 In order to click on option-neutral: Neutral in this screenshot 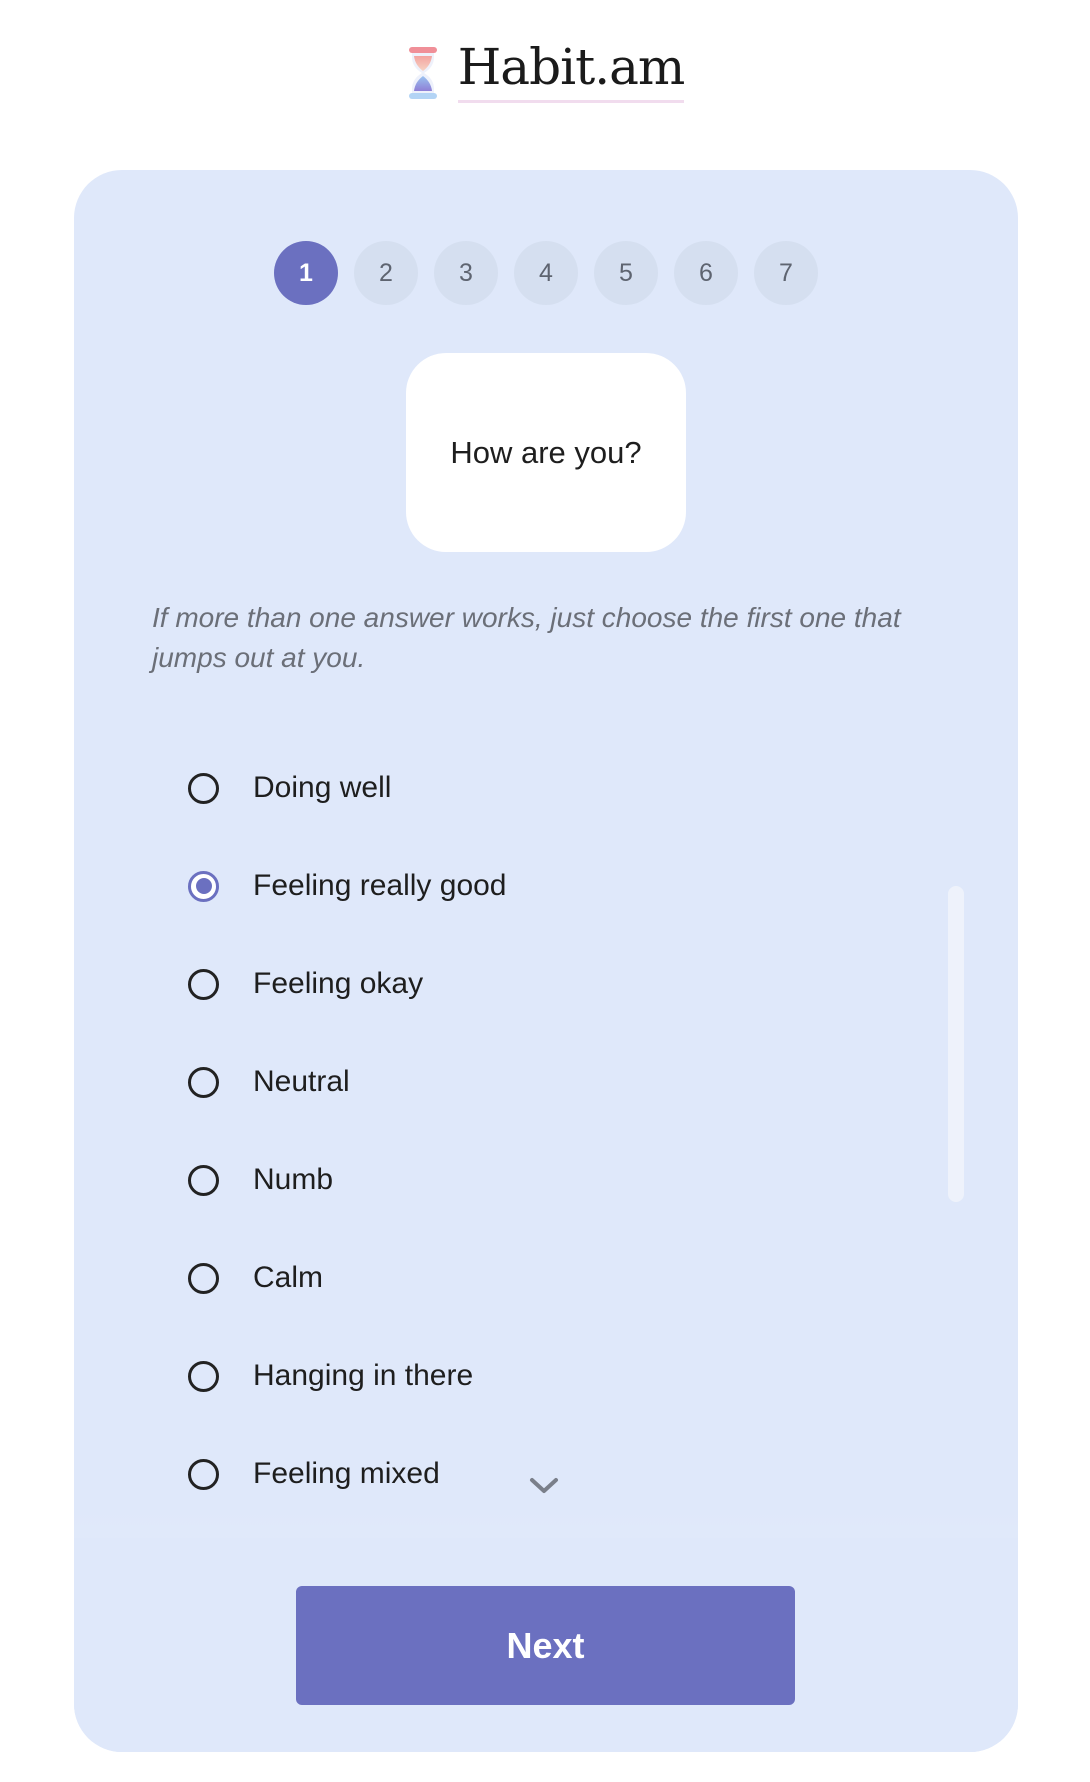, I will do `click(269, 1082)`.